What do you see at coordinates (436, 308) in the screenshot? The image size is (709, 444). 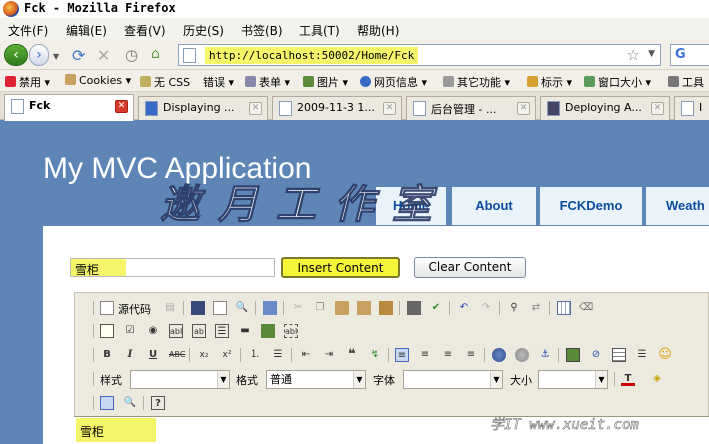 I see `spellcheck-icon: ✔` at bounding box center [436, 308].